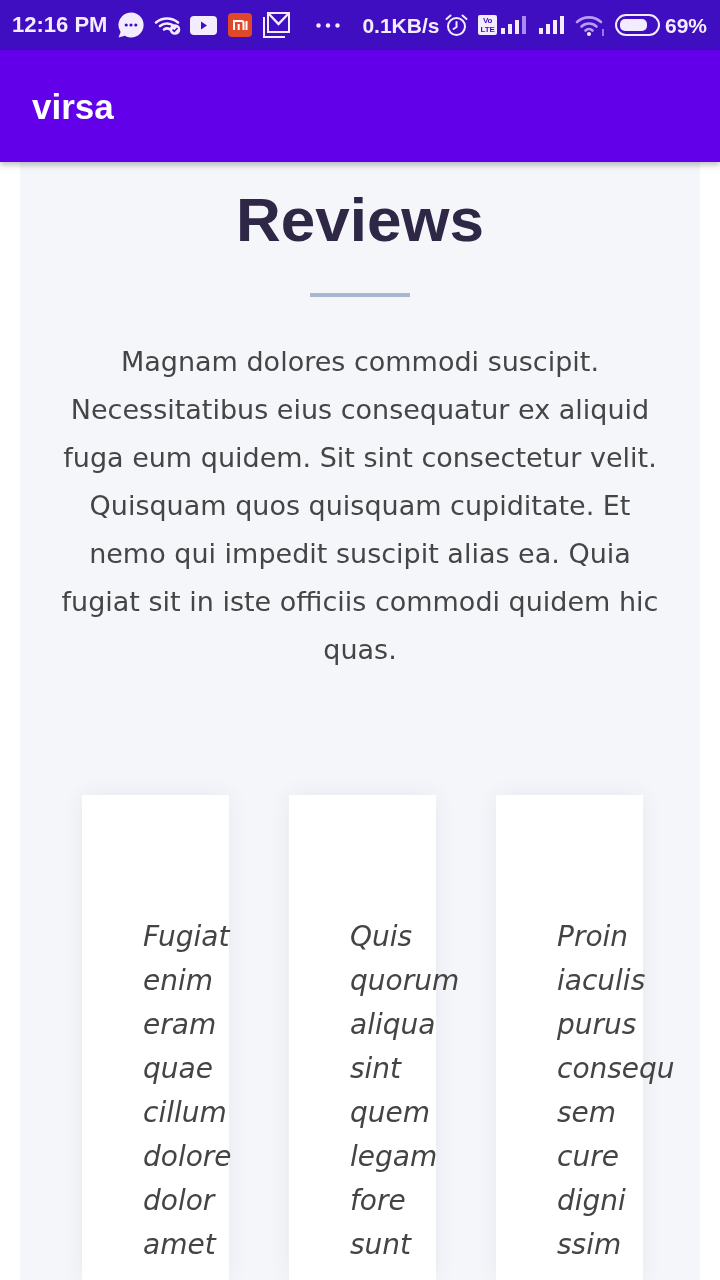  Describe the element at coordinates (131, 25) in the screenshot. I see `chat-bubble-icon` at that location.